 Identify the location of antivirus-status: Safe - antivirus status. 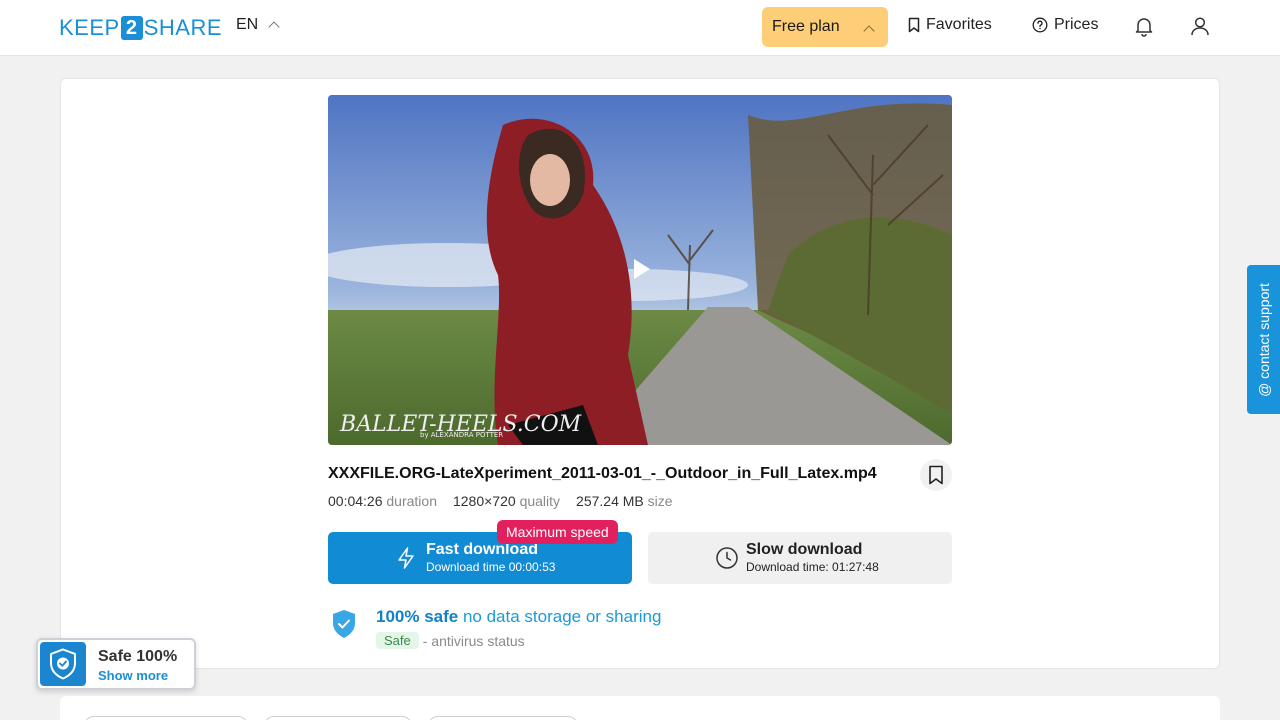
(450, 640).